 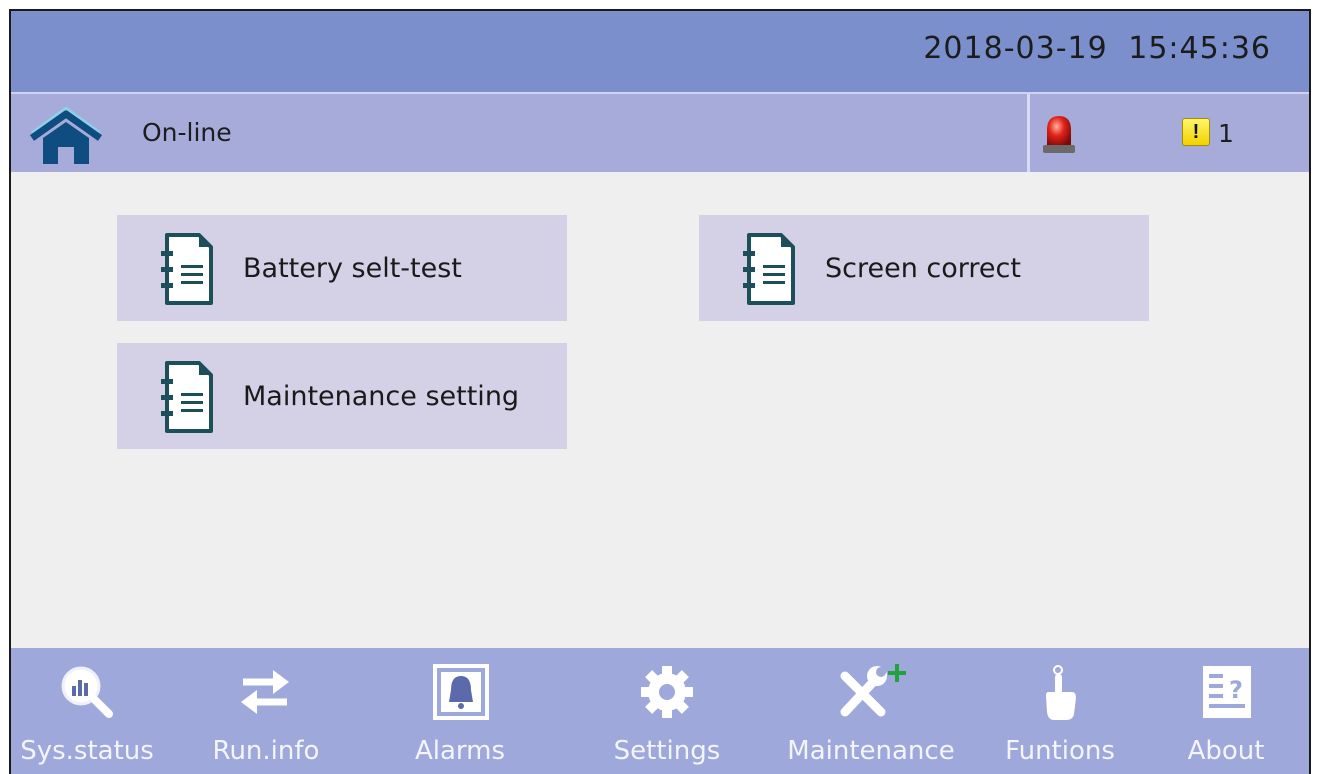 I want to click on nav-alarms-label: Alarms, so click(x=460, y=751).